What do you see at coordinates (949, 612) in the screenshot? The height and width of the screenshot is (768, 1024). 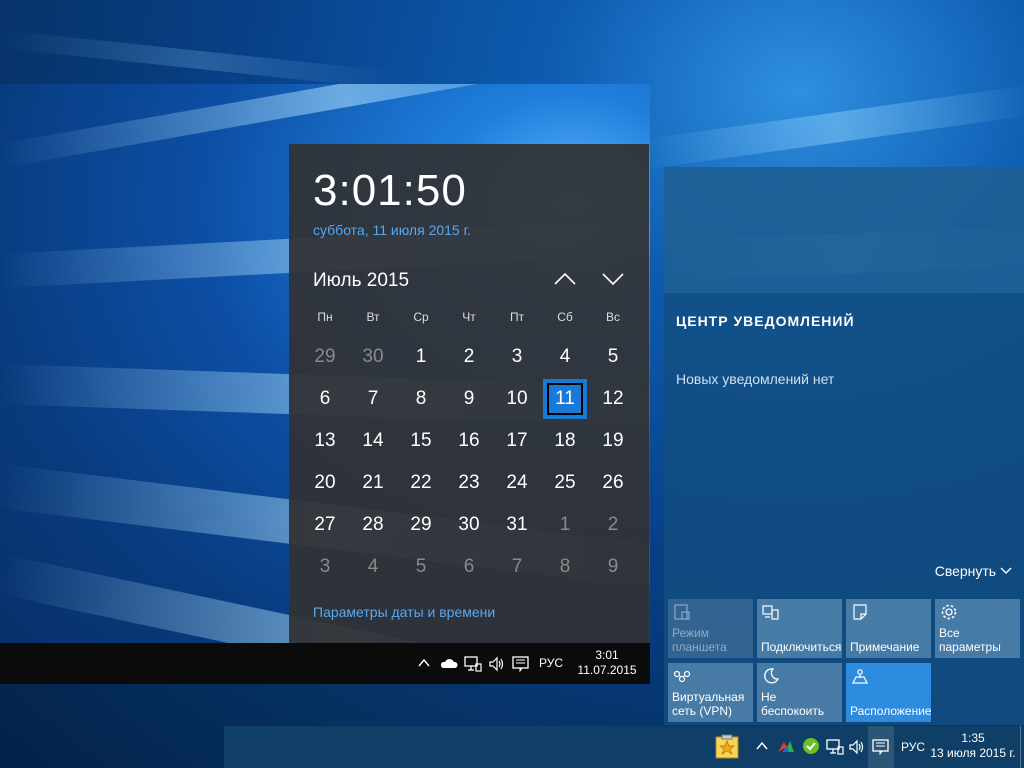 I see `settings-gear-icon` at bounding box center [949, 612].